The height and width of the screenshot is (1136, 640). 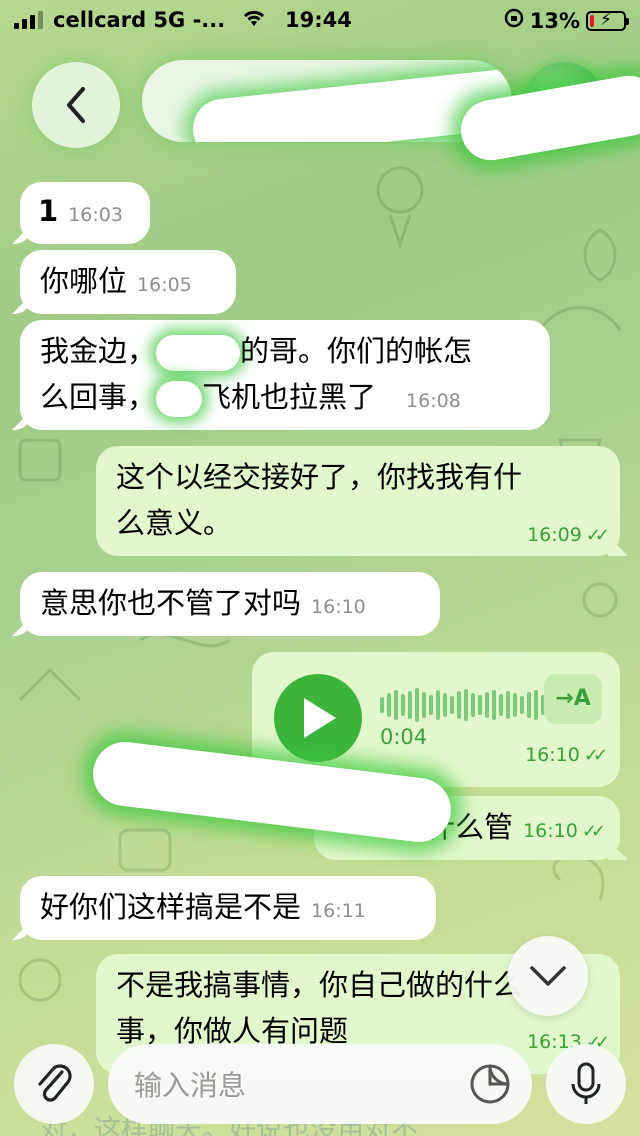 What do you see at coordinates (554, 20) in the screenshot?
I see `battery-percent: 13%` at bounding box center [554, 20].